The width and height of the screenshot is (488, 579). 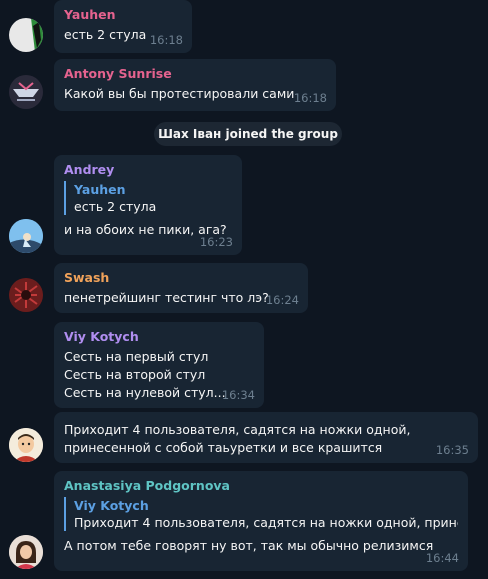 What do you see at coordinates (123, 15) in the screenshot?
I see `sender-name: Yauhen` at bounding box center [123, 15].